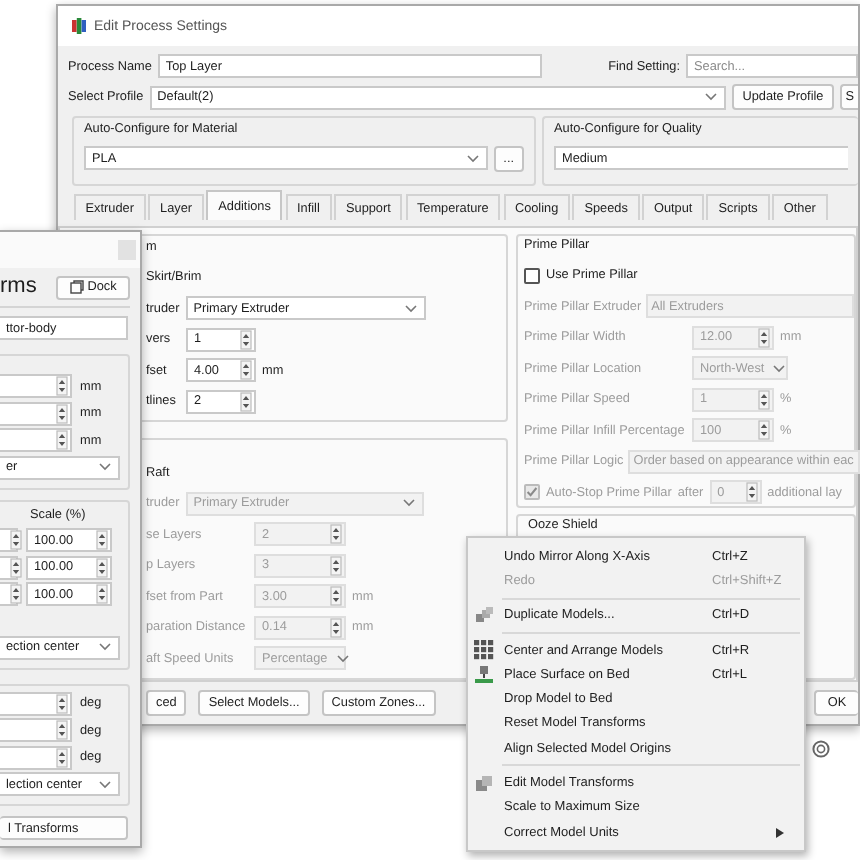 This screenshot has height=860, width=860. I want to click on window-icon, so click(76, 287).